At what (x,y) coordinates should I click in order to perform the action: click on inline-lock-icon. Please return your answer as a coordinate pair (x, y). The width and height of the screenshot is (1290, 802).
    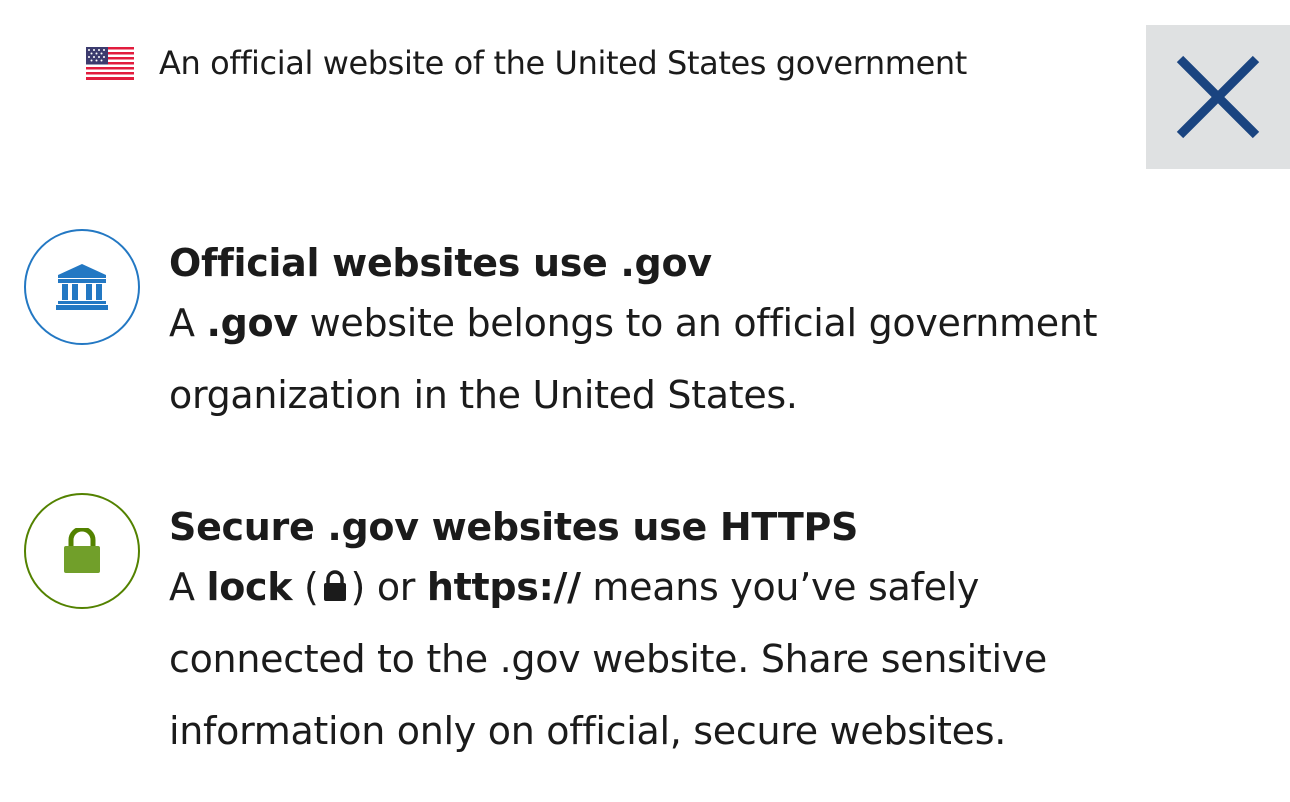
    Looking at the image, I should click on (334, 585).